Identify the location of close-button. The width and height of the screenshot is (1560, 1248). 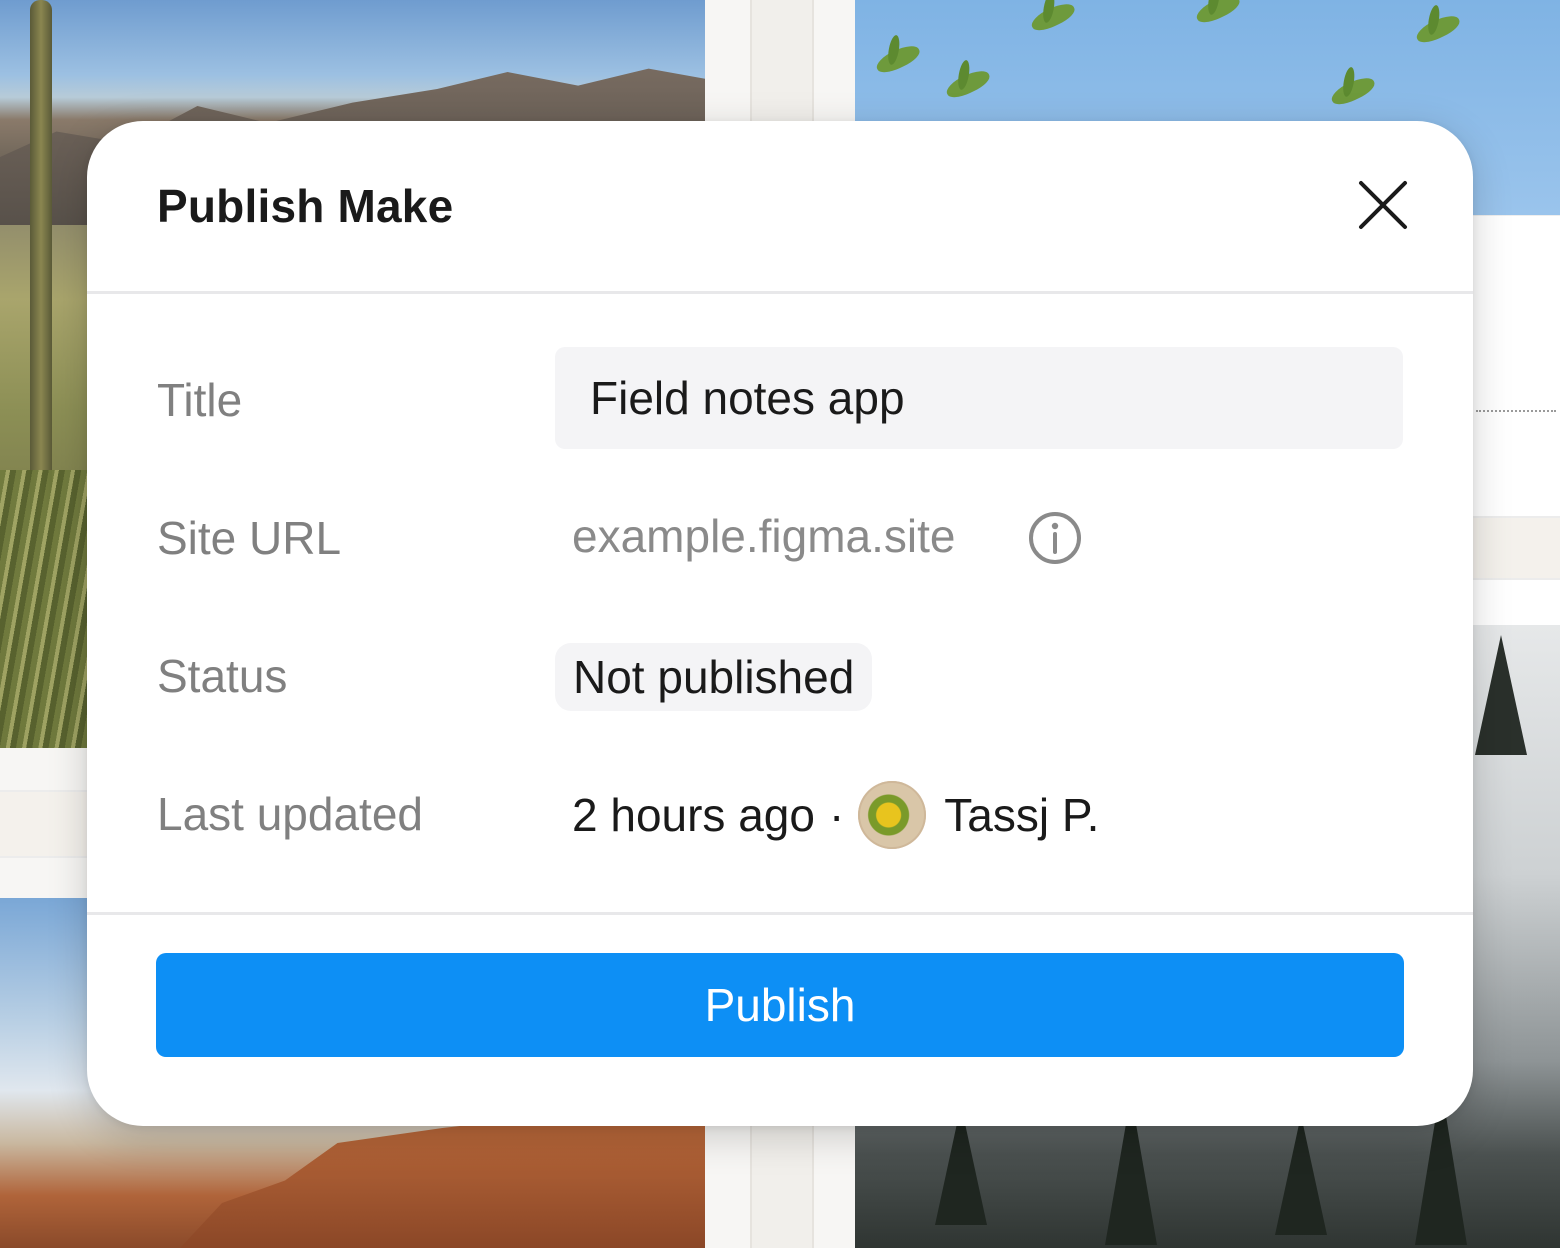
(1383, 205).